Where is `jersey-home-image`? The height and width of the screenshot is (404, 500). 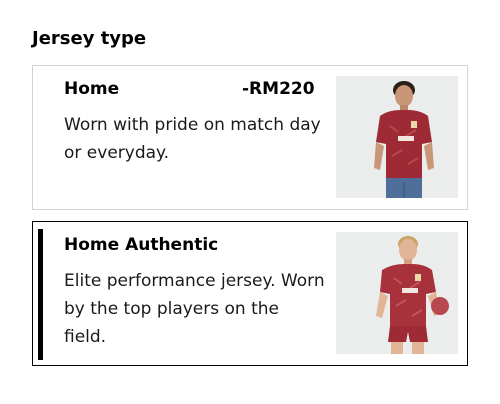 jersey-home-image is located at coordinates (397, 137).